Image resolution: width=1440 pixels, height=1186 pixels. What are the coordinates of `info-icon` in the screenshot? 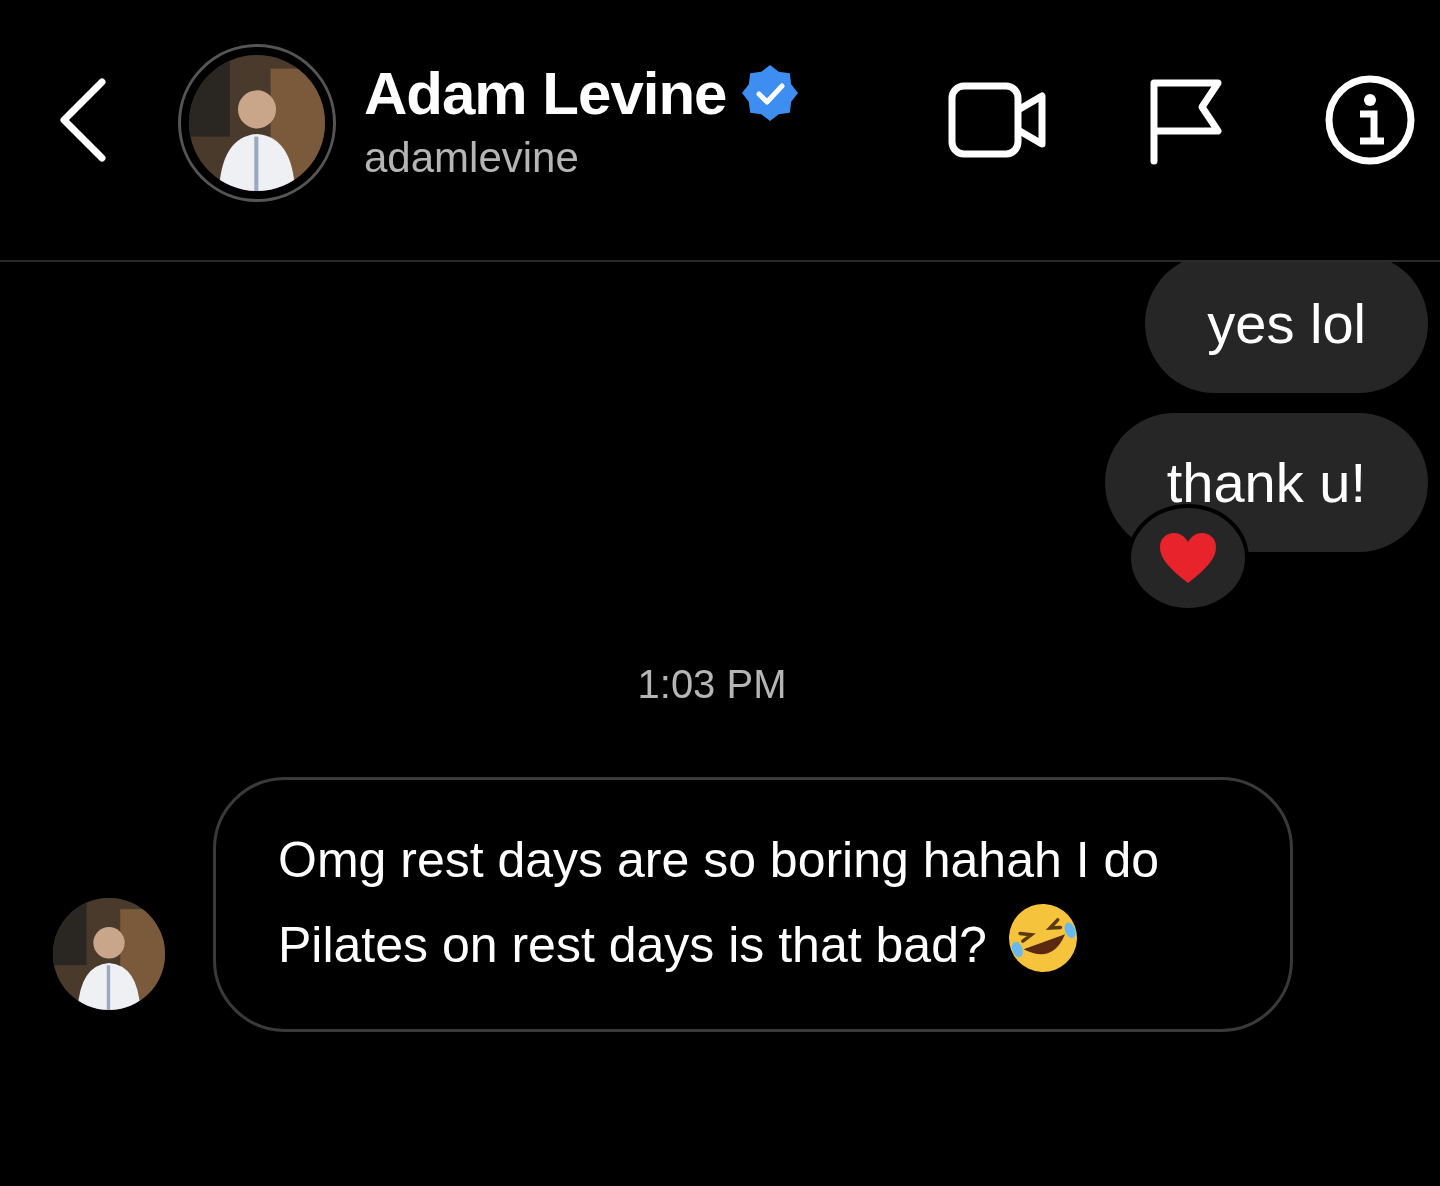 It's located at (1370, 120).